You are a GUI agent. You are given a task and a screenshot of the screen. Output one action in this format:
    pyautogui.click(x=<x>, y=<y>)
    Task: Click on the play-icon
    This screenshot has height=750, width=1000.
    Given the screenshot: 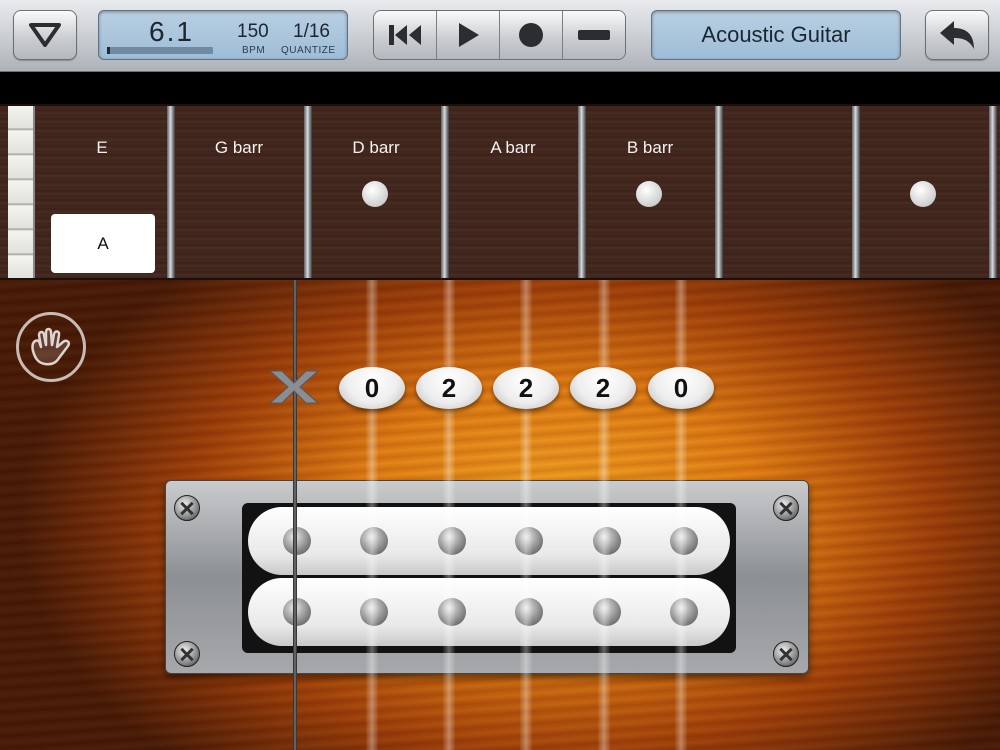 What is the action you would take?
    pyautogui.click(x=469, y=35)
    